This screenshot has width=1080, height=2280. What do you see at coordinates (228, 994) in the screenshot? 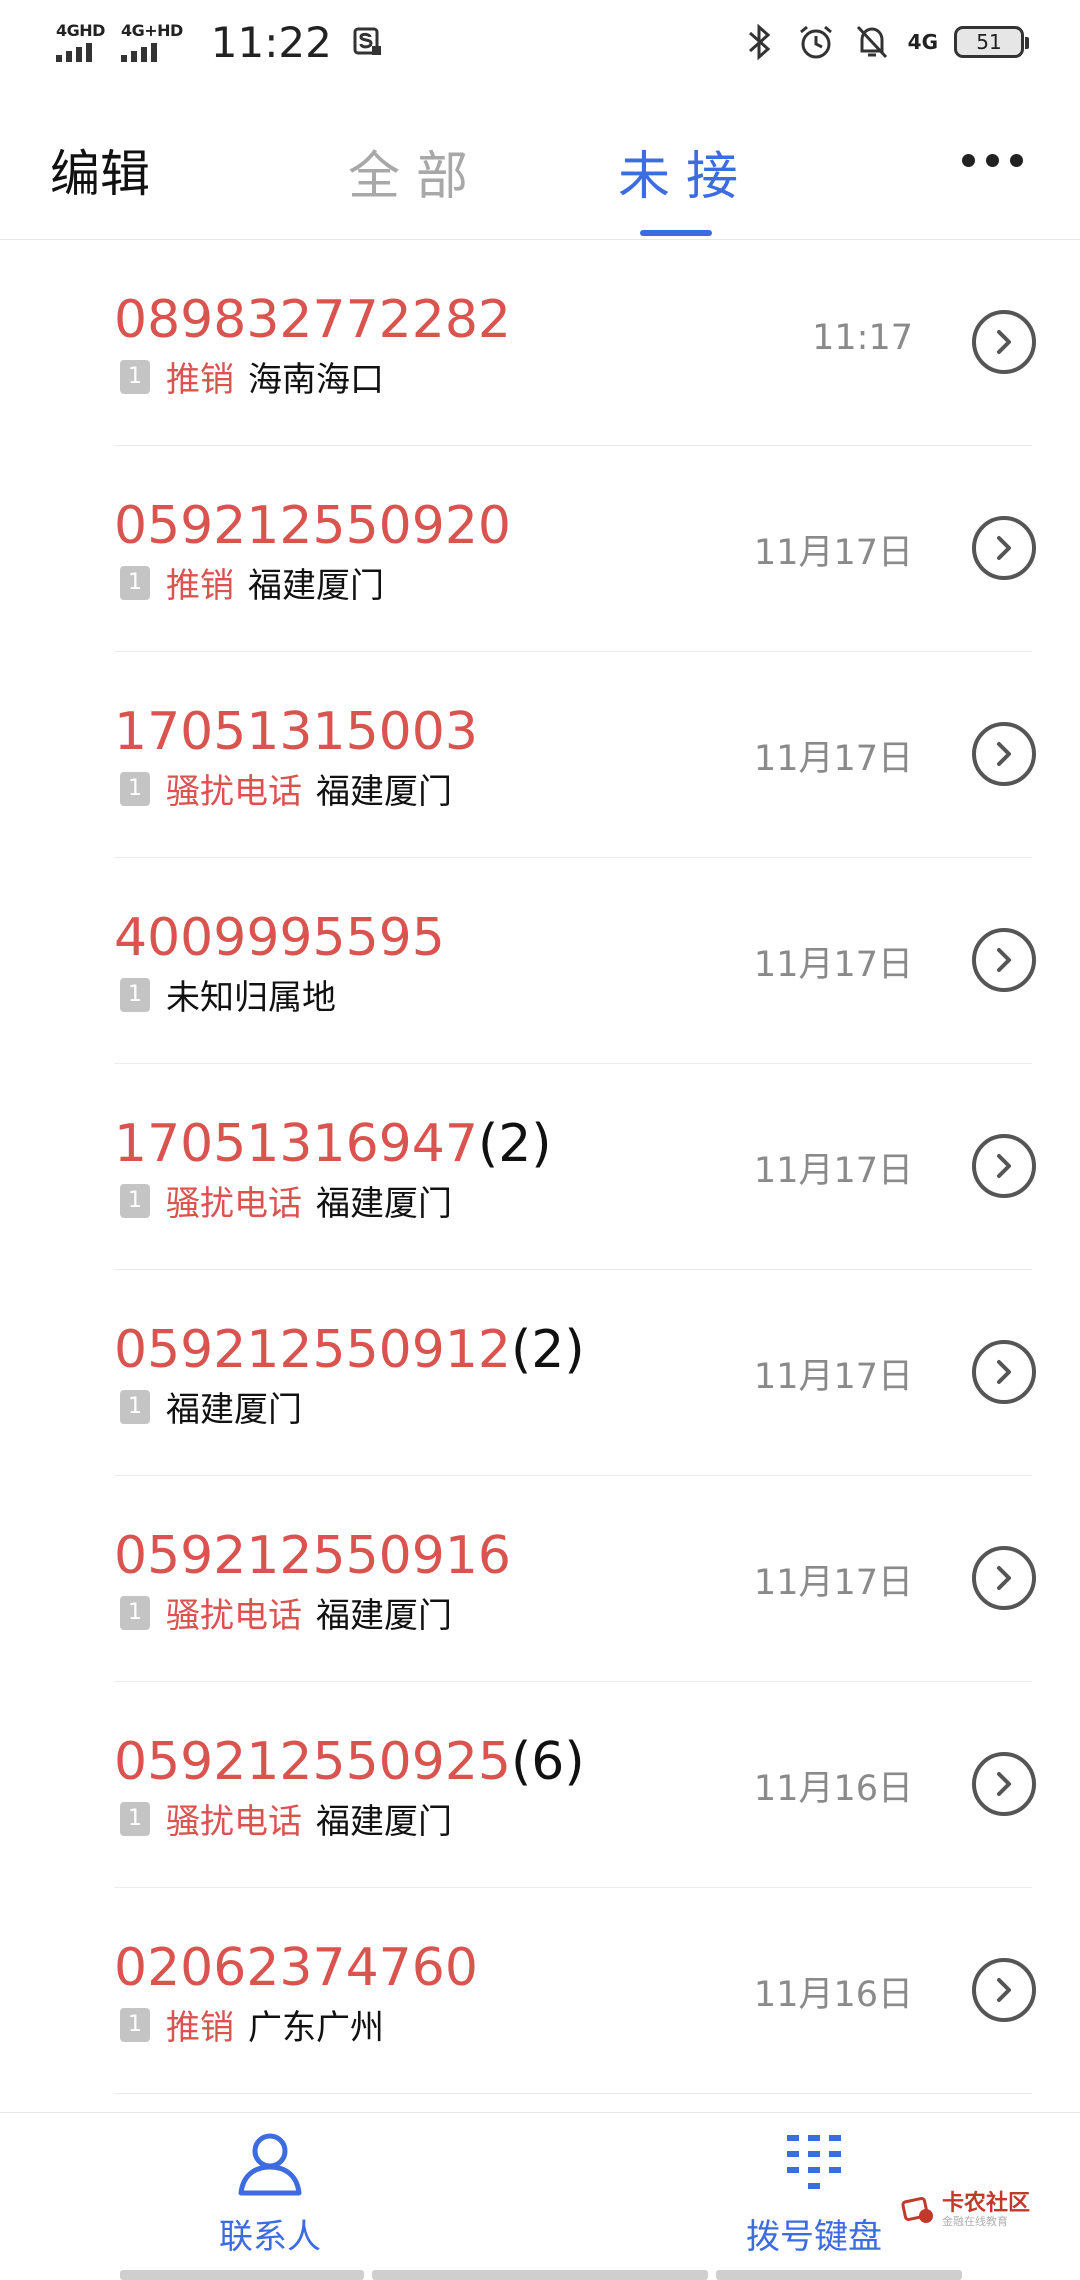
I see `call-meta: 1 未知归属地` at bounding box center [228, 994].